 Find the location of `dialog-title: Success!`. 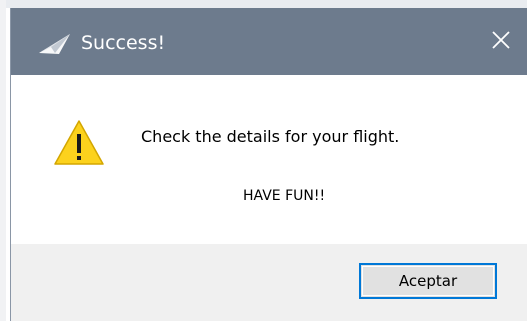

dialog-title: Success! is located at coordinates (123, 43).